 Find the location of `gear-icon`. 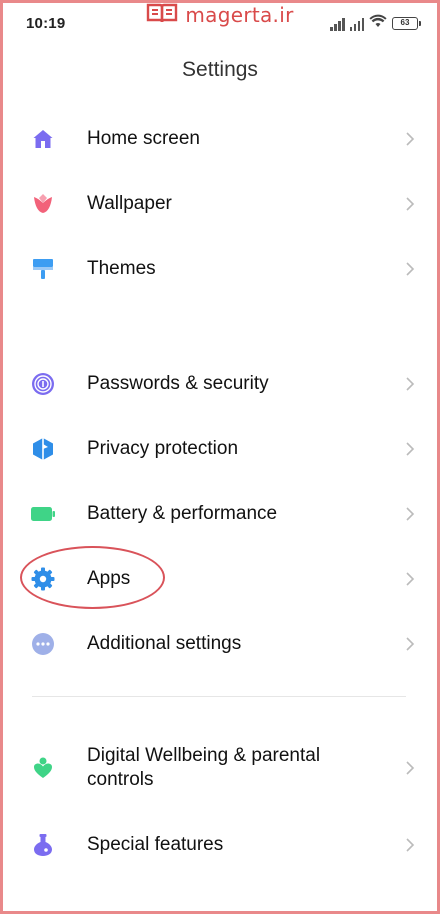

gear-icon is located at coordinates (43, 579).